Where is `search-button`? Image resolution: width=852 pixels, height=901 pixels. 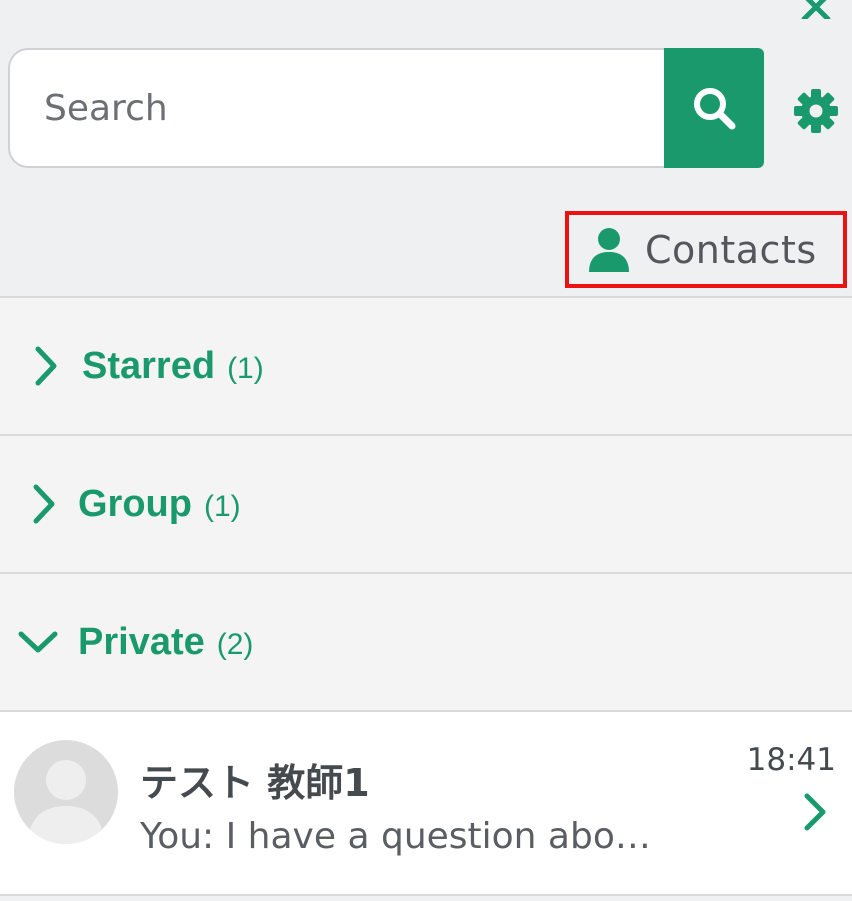 search-button is located at coordinates (714, 108).